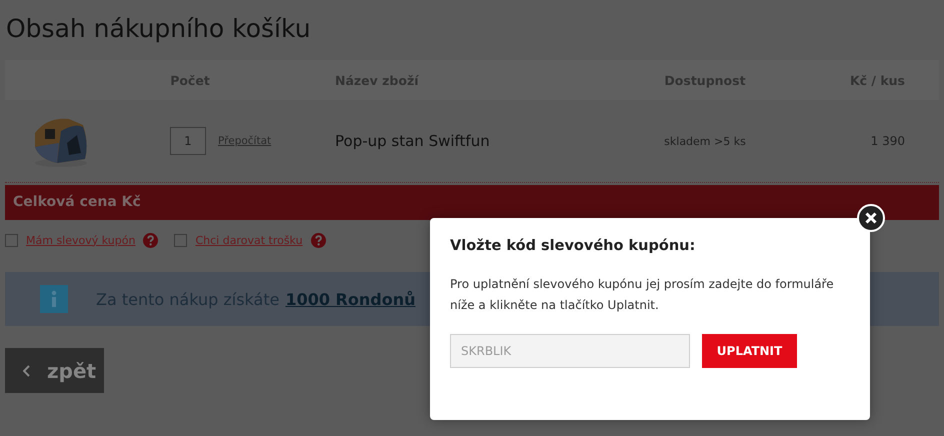 Image resolution: width=944 pixels, height=436 pixels. What do you see at coordinates (888, 141) in the screenshot?
I see `unit-price: 1 390` at bounding box center [888, 141].